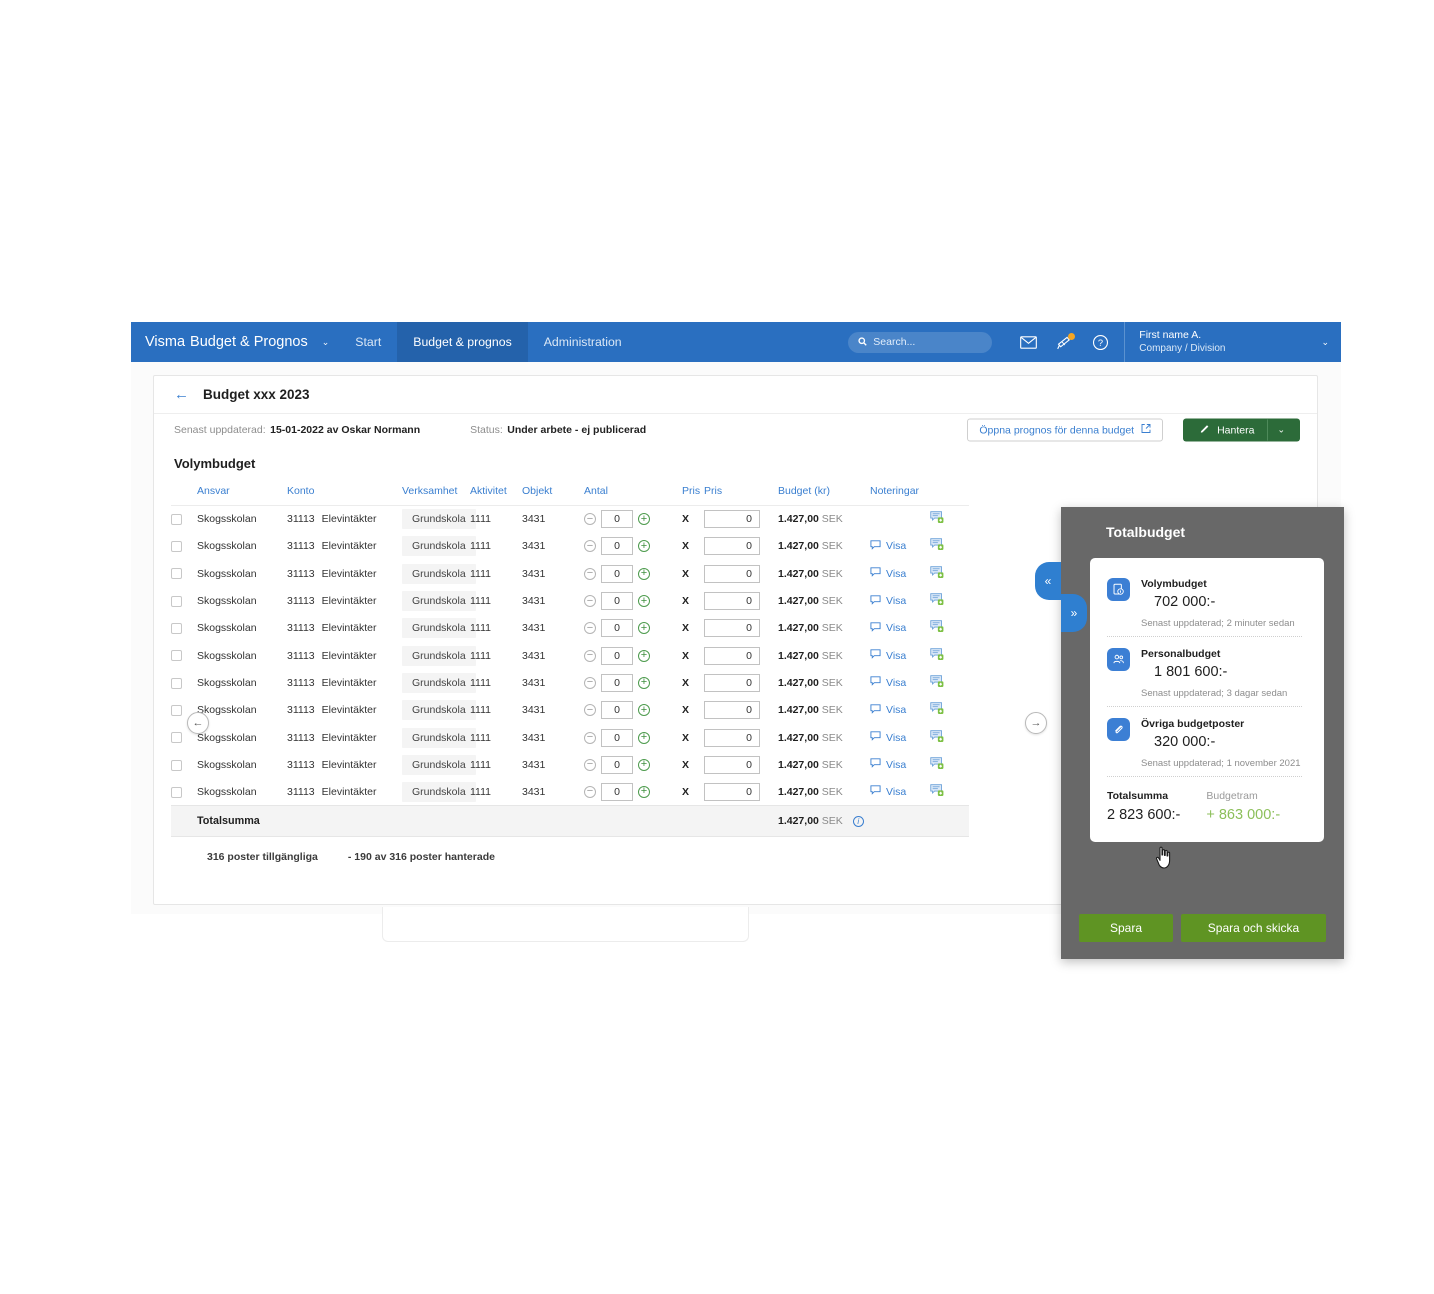 The height and width of the screenshot is (1294, 1434). I want to click on save-button: Spara, so click(1126, 928).